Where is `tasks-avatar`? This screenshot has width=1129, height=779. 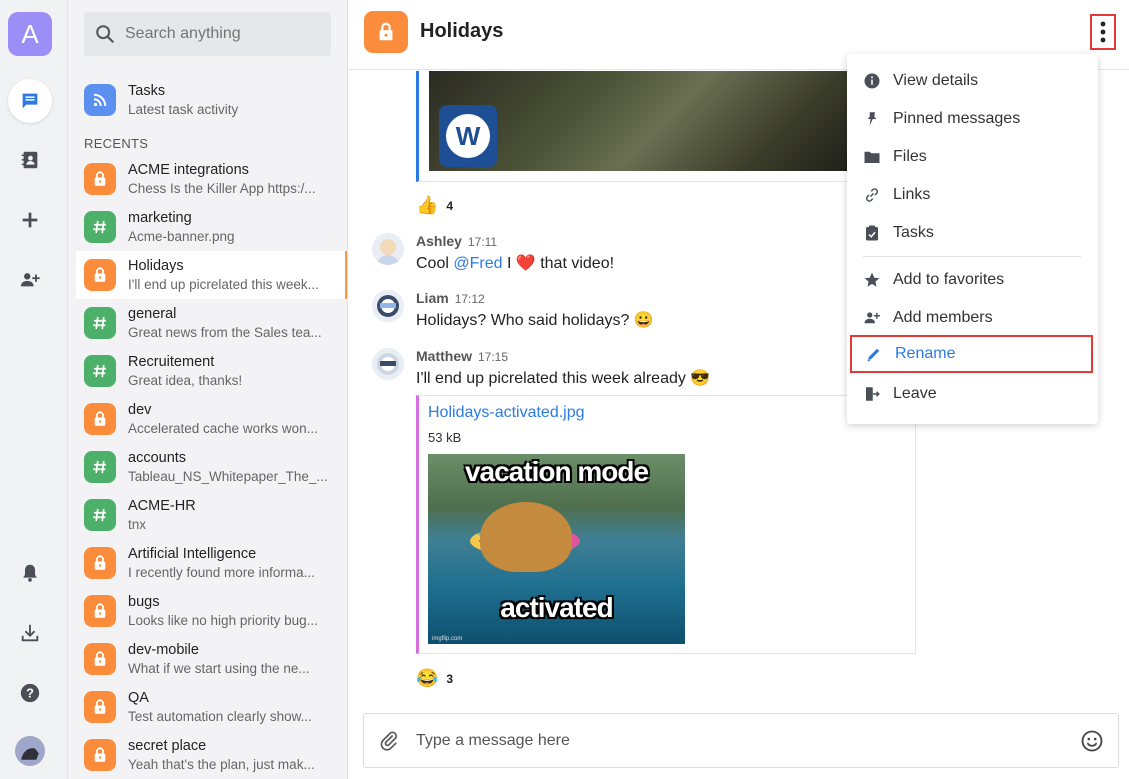 tasks-avatar is located at coordinates (100, 100).